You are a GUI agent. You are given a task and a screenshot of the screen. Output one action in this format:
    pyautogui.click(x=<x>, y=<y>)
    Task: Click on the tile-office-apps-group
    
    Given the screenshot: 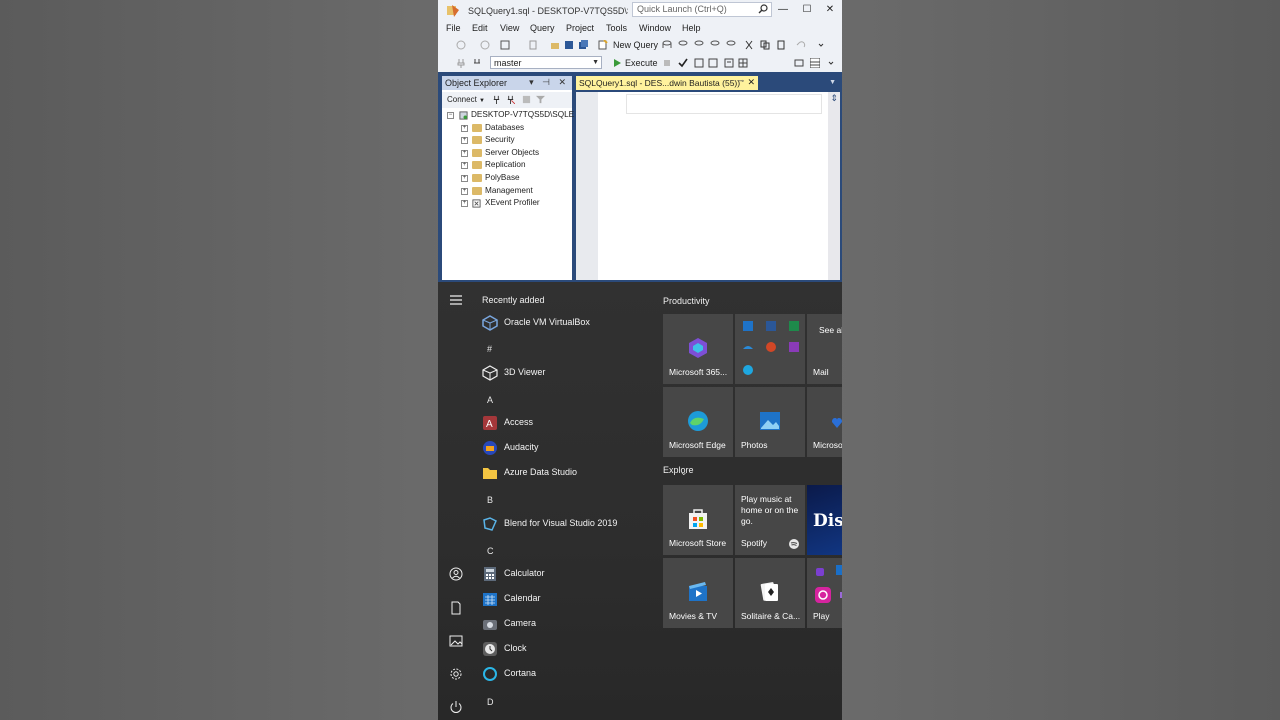 What is the action you would take?
    pyautogui.click(x=770, y=349)
    